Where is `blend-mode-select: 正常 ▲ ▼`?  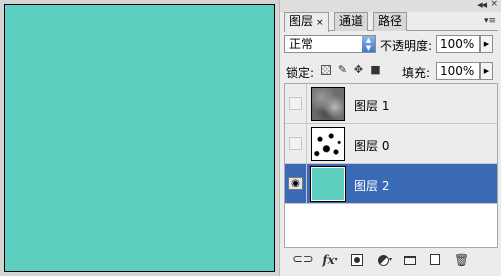 blend-mode-select: 正常 ▲ ▼ is located at coordinates (330, 44).